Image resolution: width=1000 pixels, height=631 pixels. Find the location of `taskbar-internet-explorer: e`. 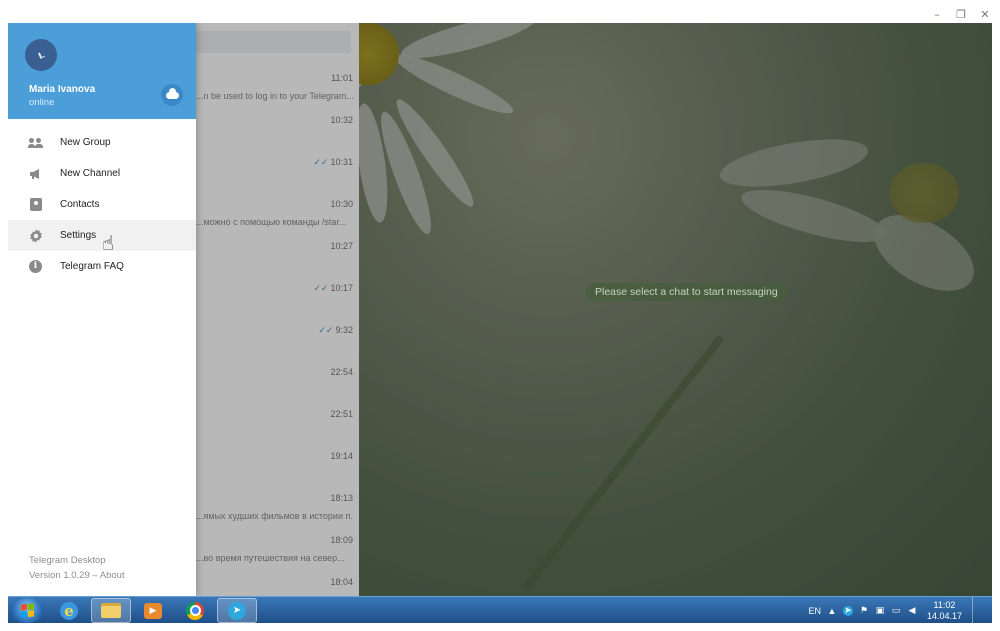

taskbar-internet-explorer: e is located at coordinates (69, 610).